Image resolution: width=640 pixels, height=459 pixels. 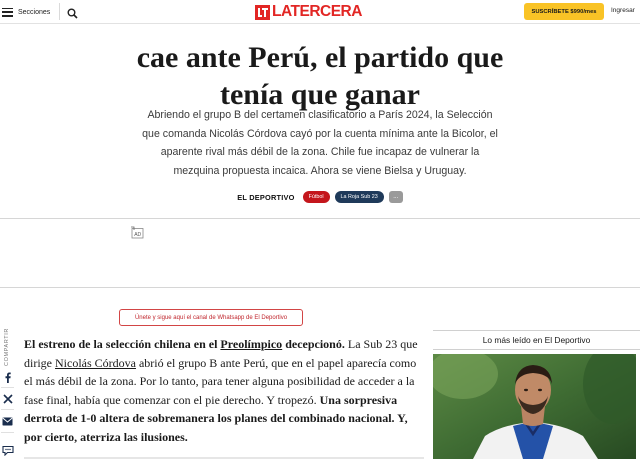 What do you see at coordinates (95, 363) in the screenshot?
I see `nicolas-cordova-link: Nicolás Córdova` at bounding box center [95, 363].